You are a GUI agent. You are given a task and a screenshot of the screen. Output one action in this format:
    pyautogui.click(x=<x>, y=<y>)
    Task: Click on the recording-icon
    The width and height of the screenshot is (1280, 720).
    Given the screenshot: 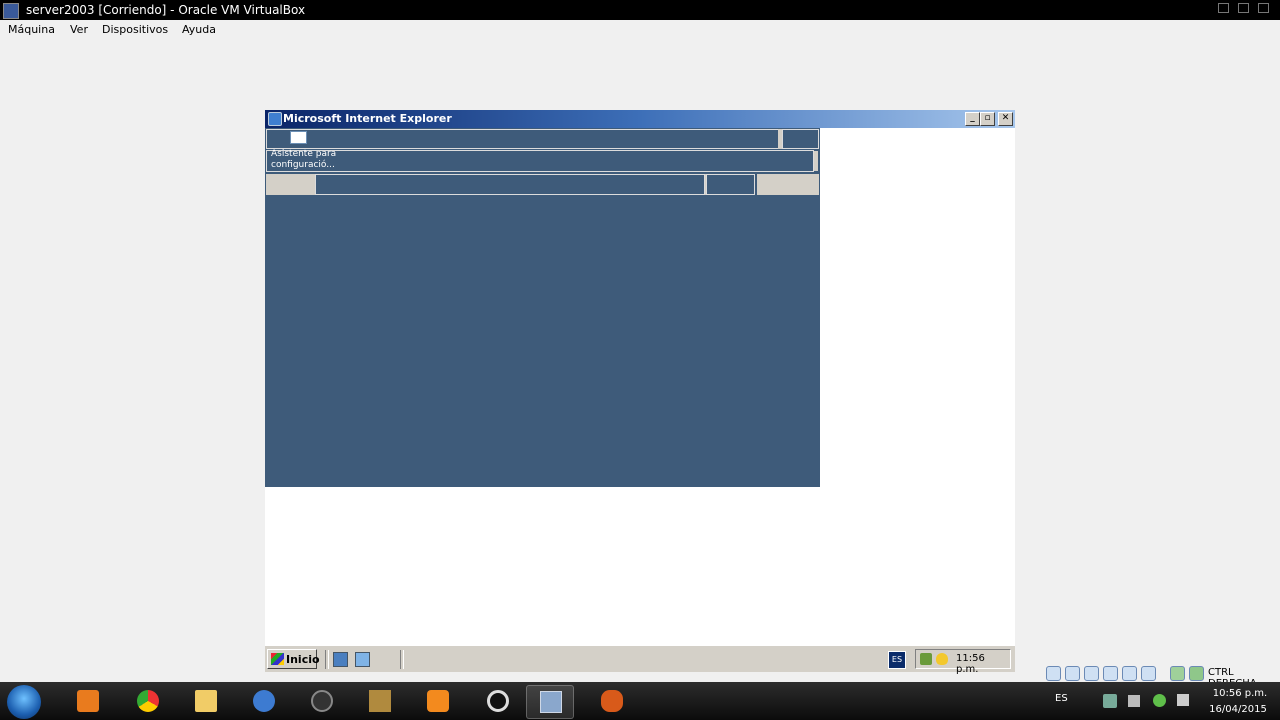 What is the action you would take?
    pyautogui.click(x=1177, y=673)
    